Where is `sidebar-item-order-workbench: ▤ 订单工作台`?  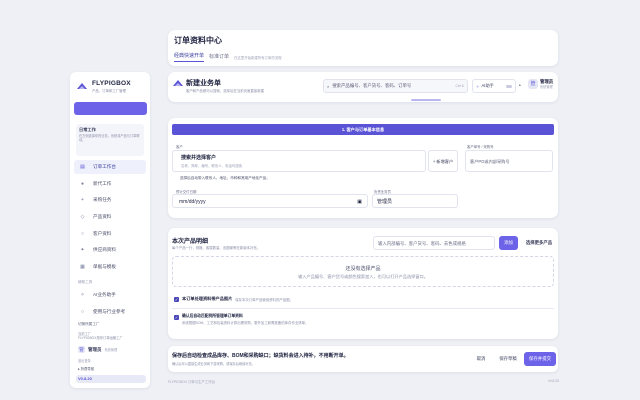
sidebar-item-order-workbench: ▤ 订单工作台 is located at coordinates (110, 167).